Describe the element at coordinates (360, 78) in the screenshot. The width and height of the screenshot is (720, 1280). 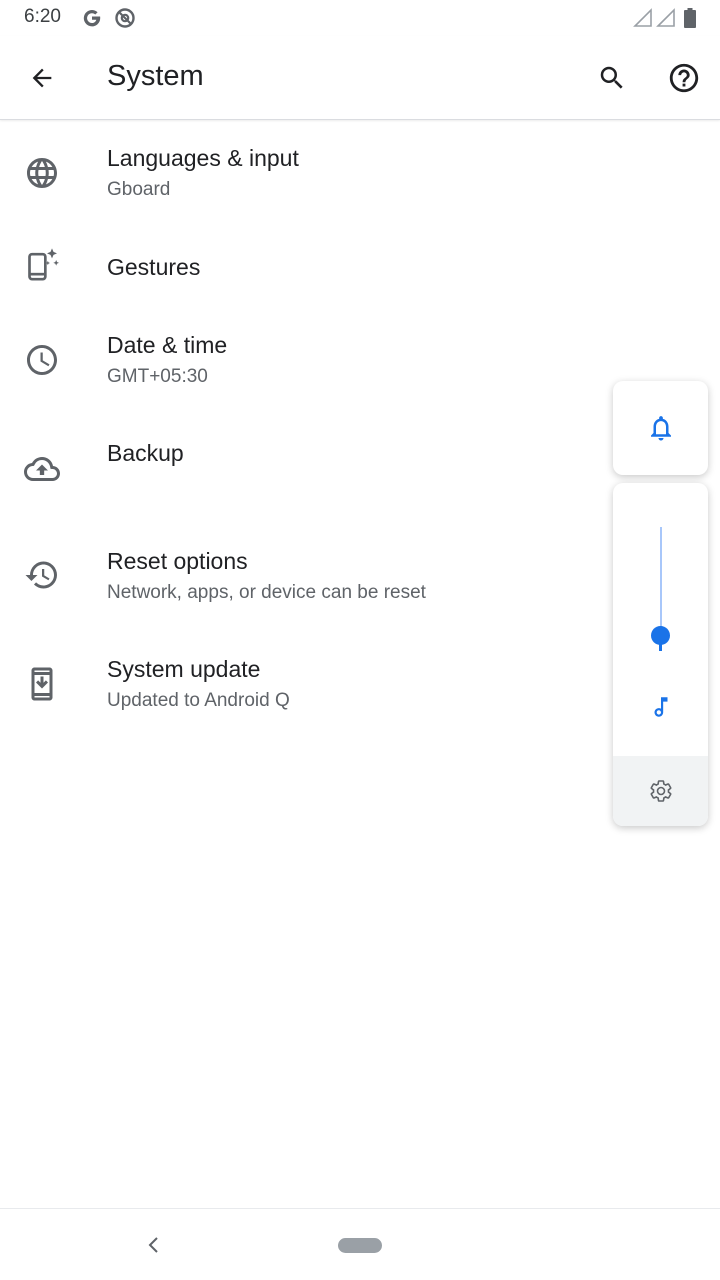
I see `app-bar: System` at that location.